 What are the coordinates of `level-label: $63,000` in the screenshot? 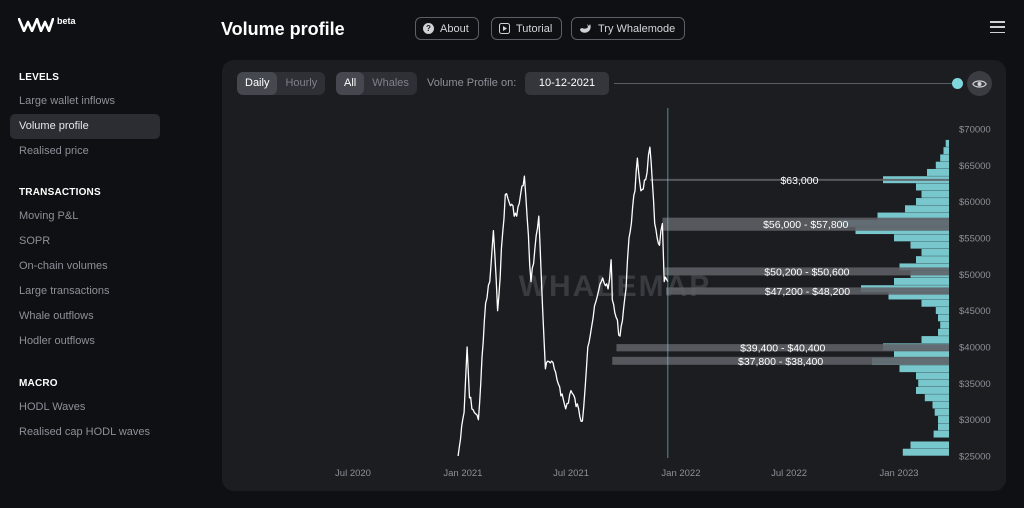 It's located at (799, 181).